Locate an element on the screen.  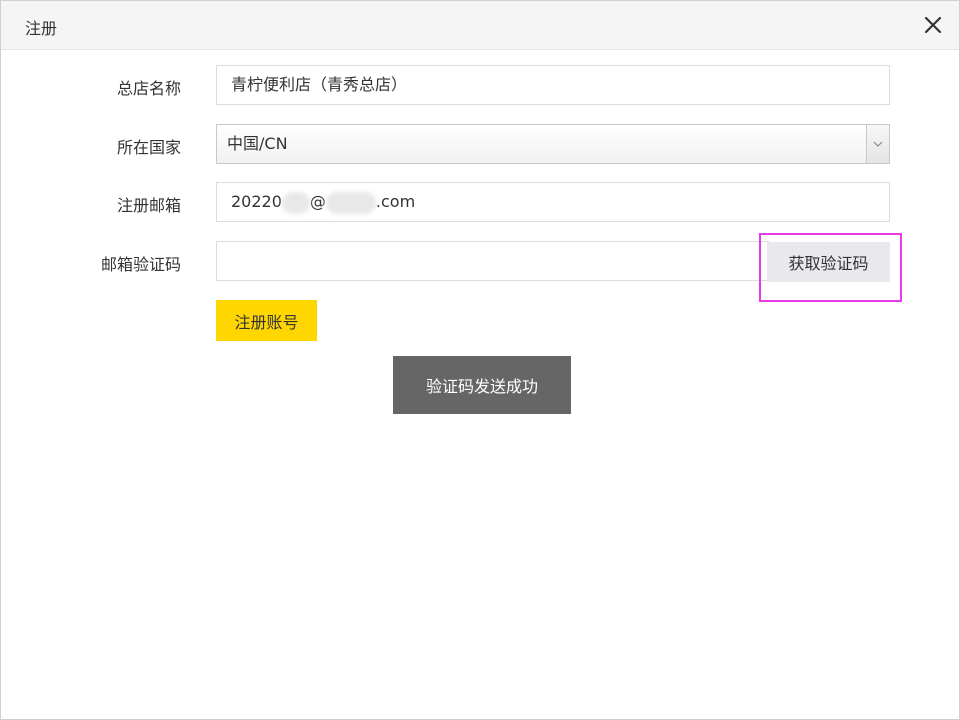
toast-message: 验证码发送成功 is located at coordinates (482, 385).